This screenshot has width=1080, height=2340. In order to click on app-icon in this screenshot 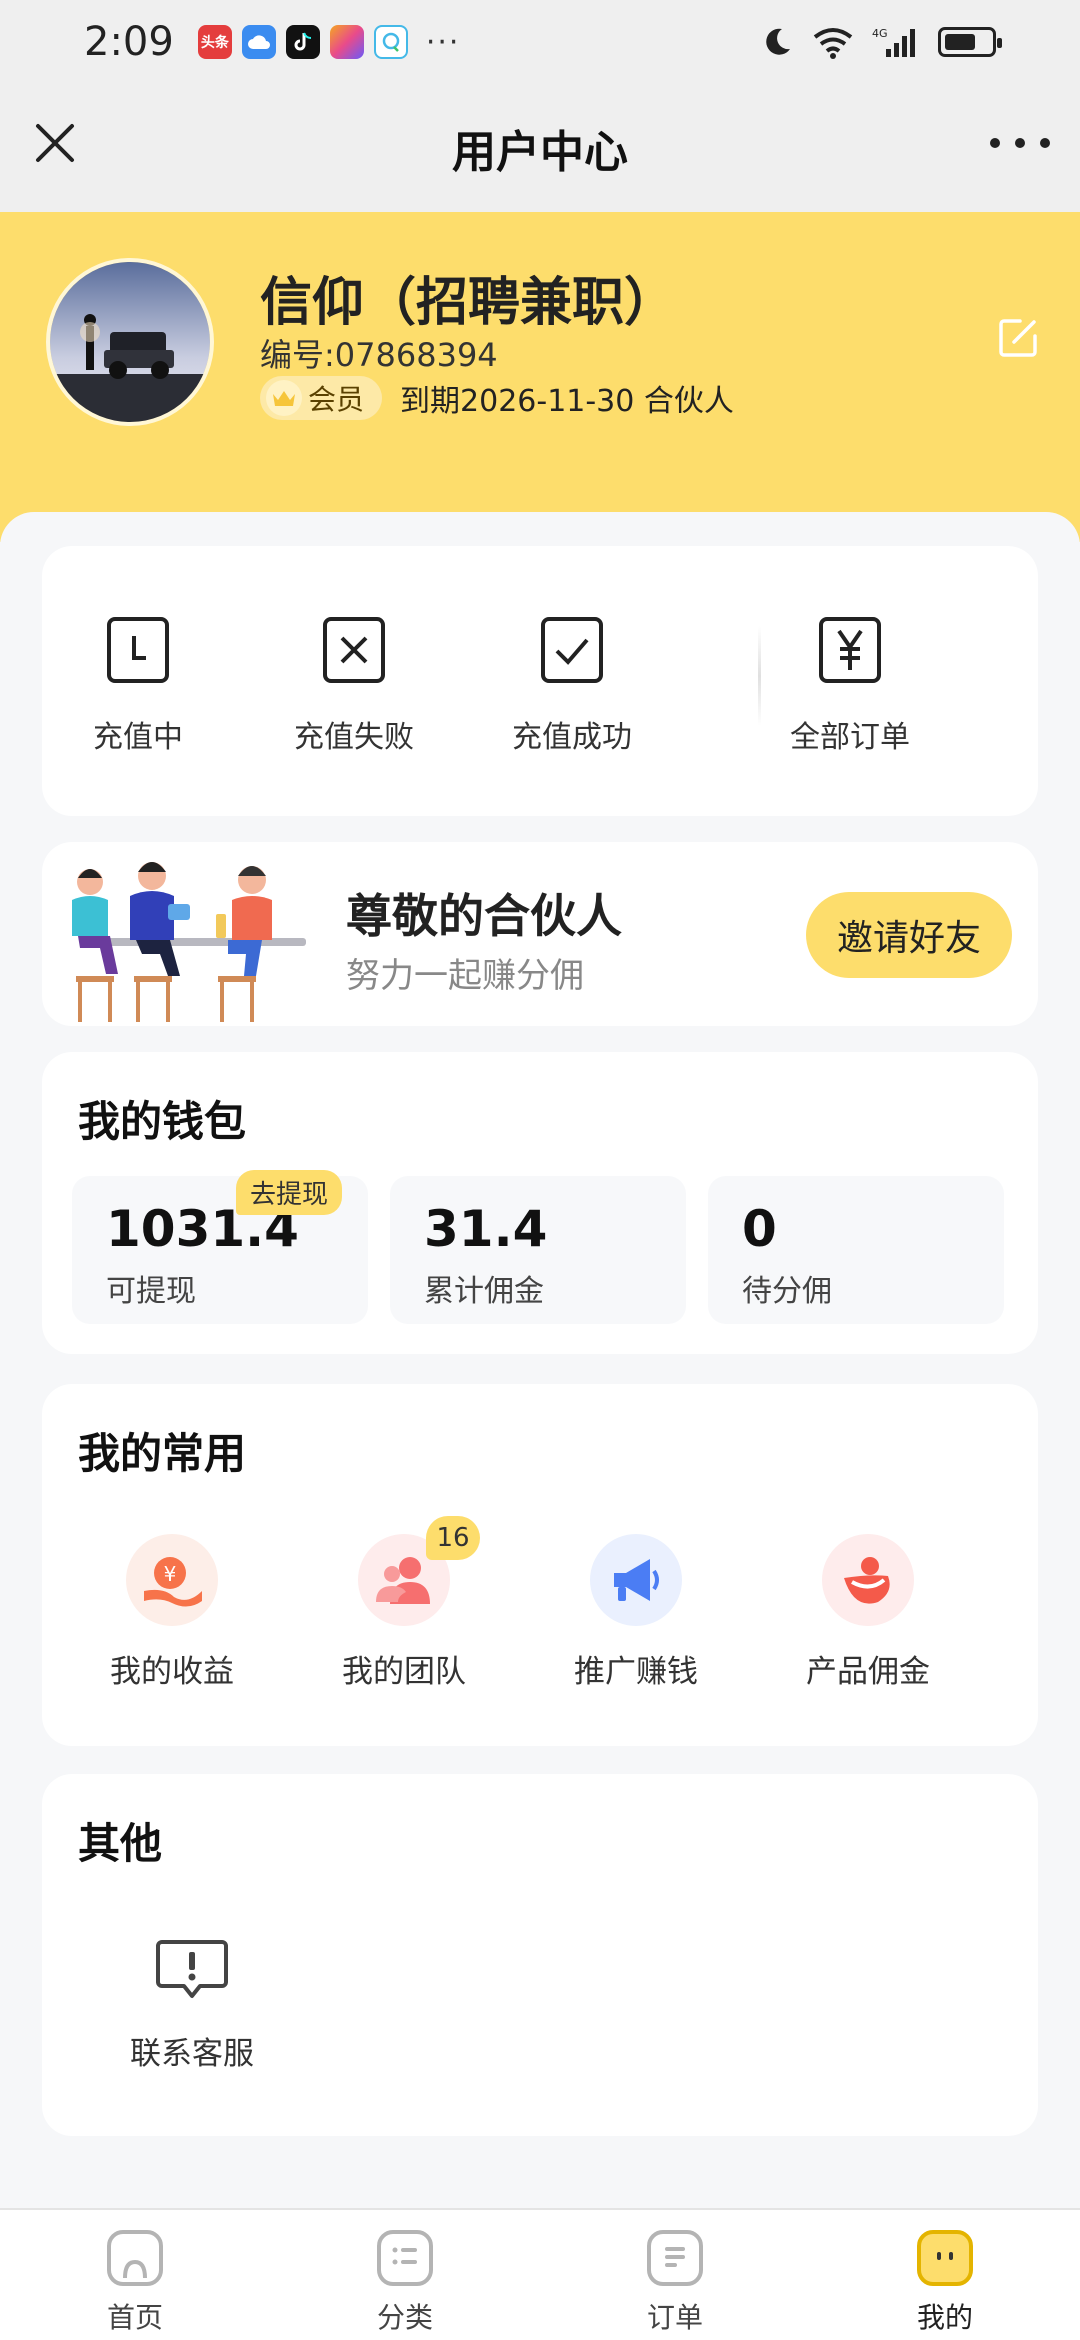, I will do `click(346, 42)`.